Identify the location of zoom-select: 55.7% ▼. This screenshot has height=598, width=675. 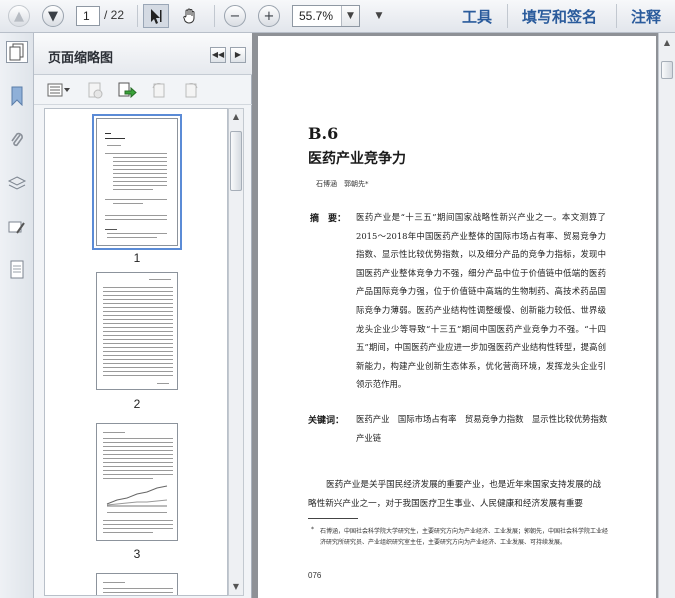
(326, 16).